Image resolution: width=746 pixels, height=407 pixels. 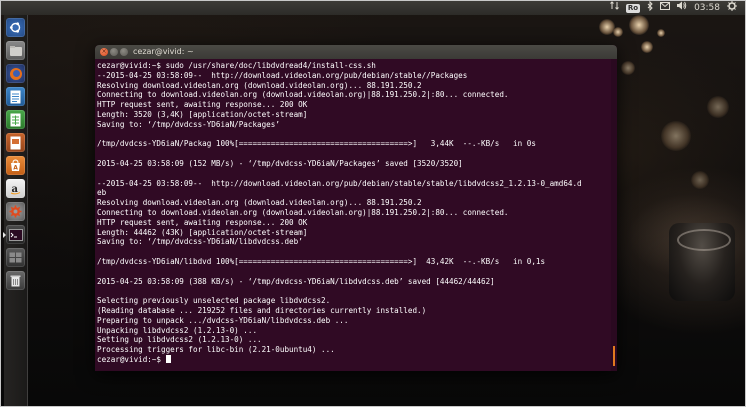 What do you see at coordinates (15, 96) in the screenshot?
I see `writer-icon` at bounding box center [15, 96].